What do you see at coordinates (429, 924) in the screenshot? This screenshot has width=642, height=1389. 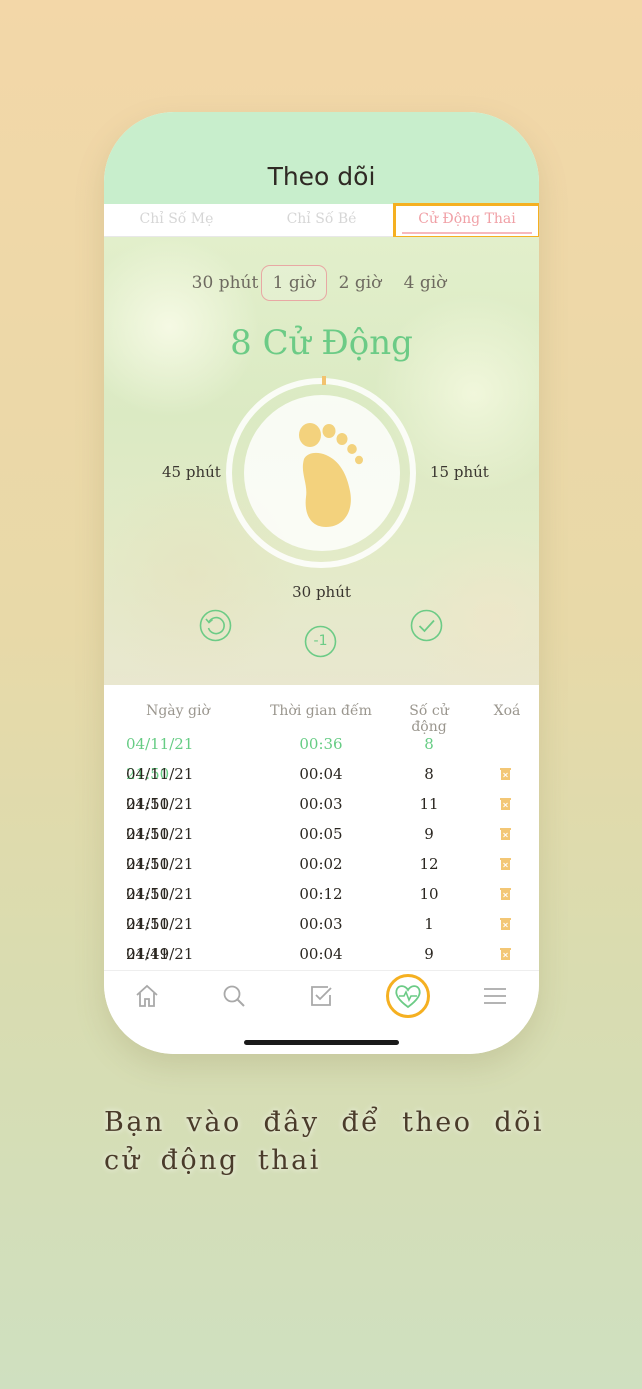 I see `cell-count: 1` at bounding box center [429, 924].